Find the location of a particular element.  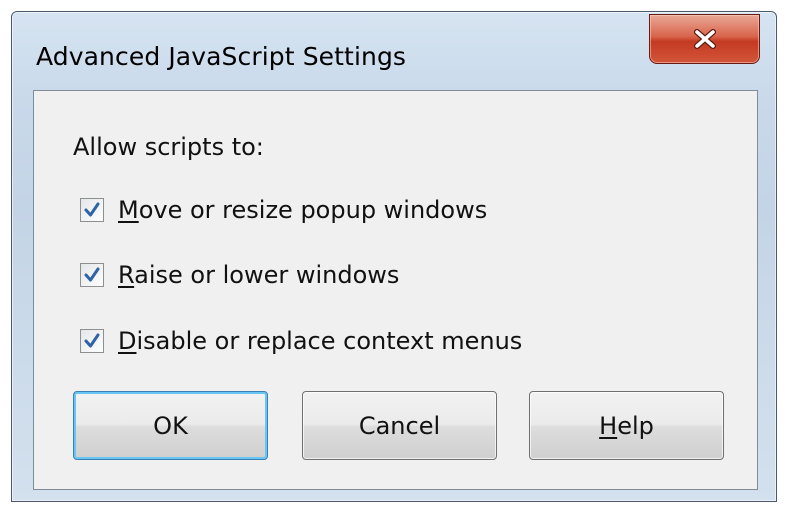

disable-context-menus-option: Disable or replace context menus is located at coordinates (301, 341).